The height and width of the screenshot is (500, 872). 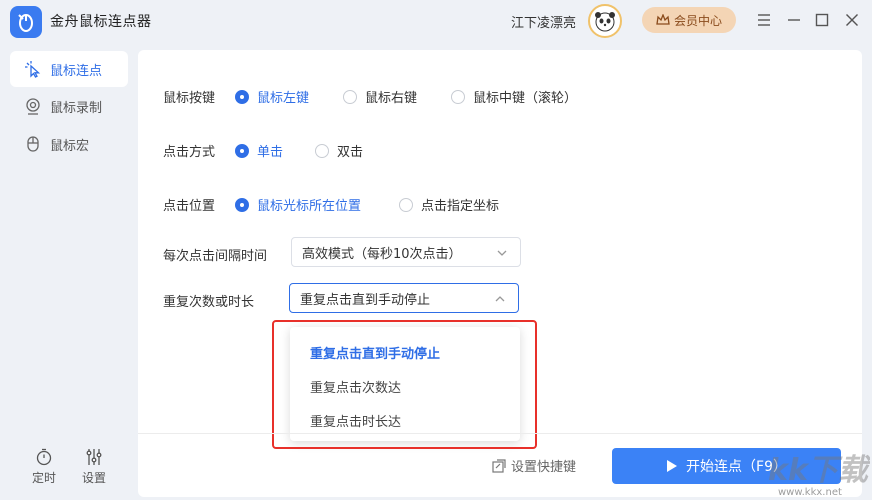 I want to click on radio-middle-button: 鼠标中键（滚轮）, so click(x=514, y=96).